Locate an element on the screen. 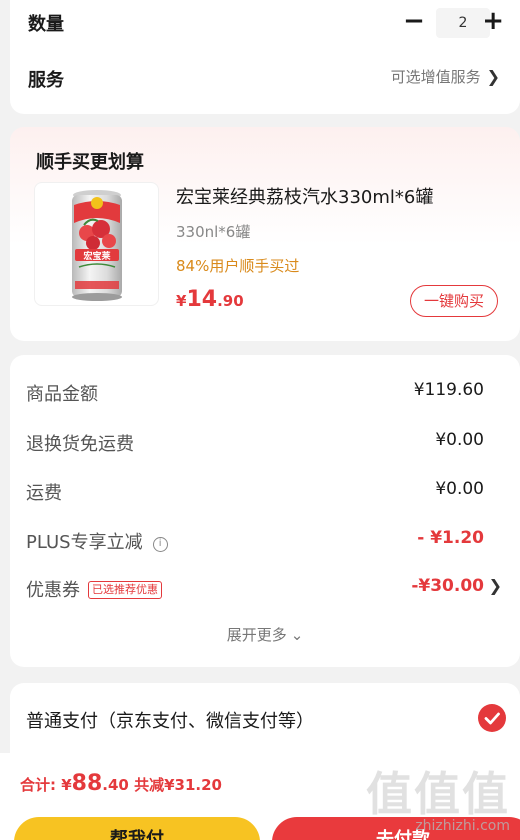 This screenshot has width=520, height=840. payment-method-label: 普通支付（京东支付、微信支付等） is located at coordinates (170, 721).